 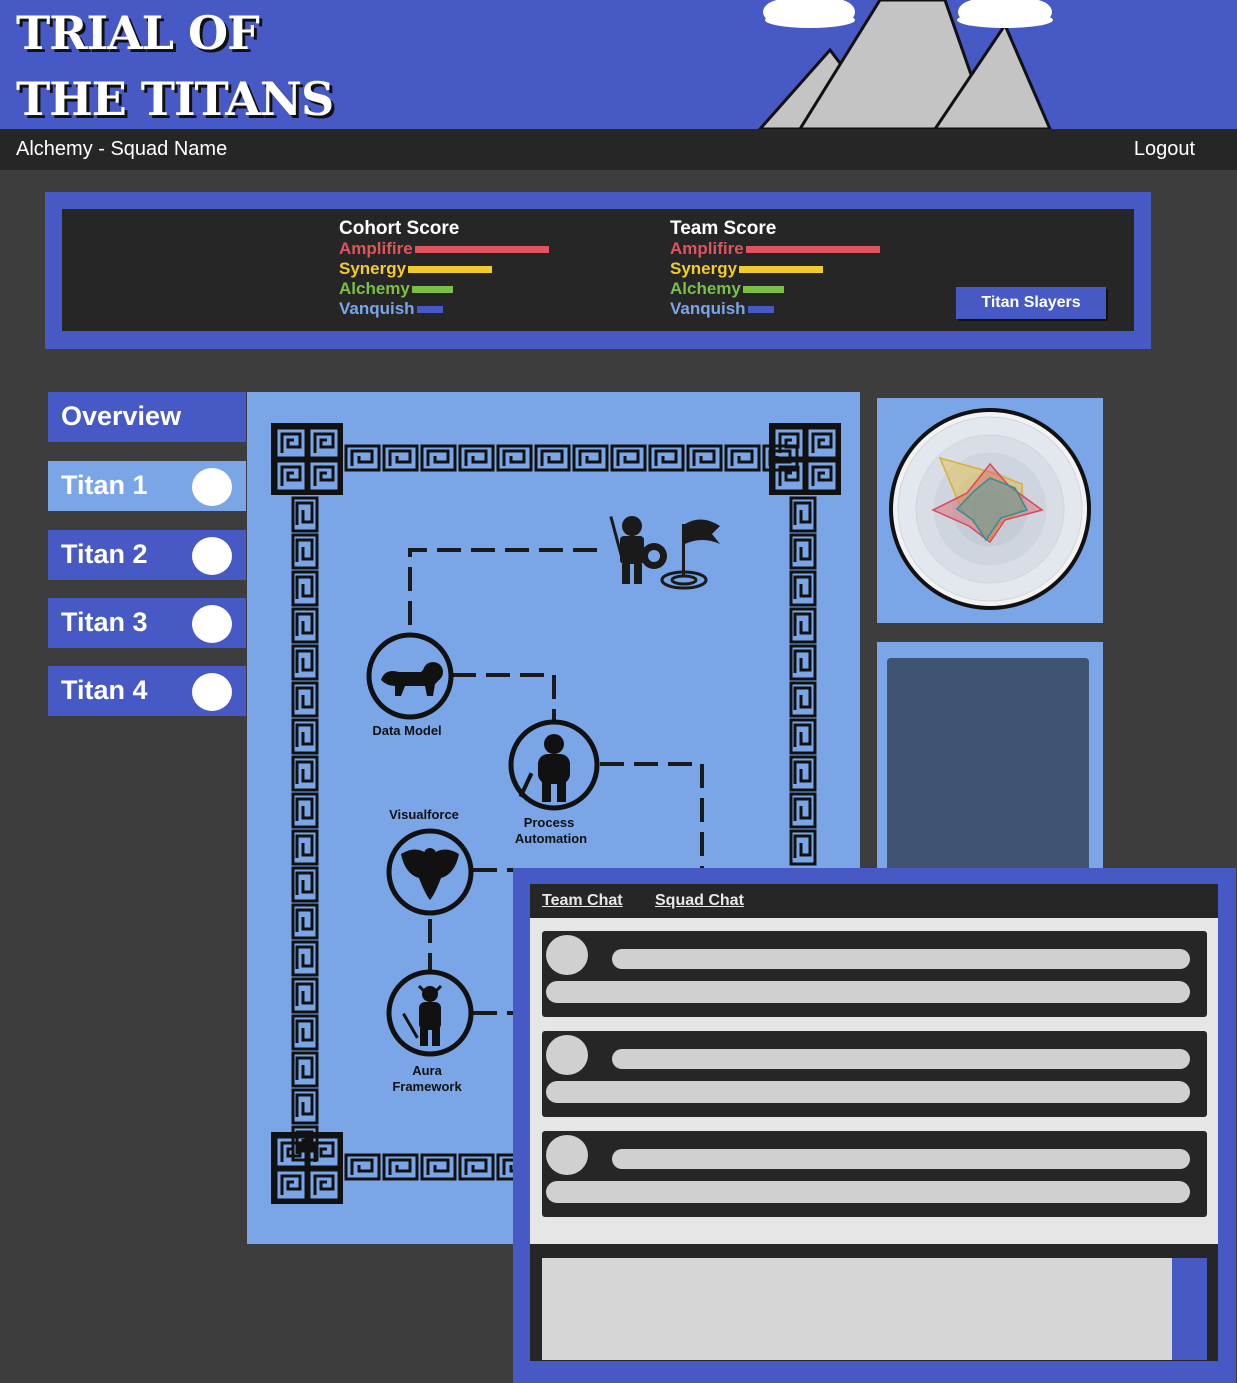 I want to click on chat-tabs: Team Chat Squad Chat, so click(x=874, y=901).